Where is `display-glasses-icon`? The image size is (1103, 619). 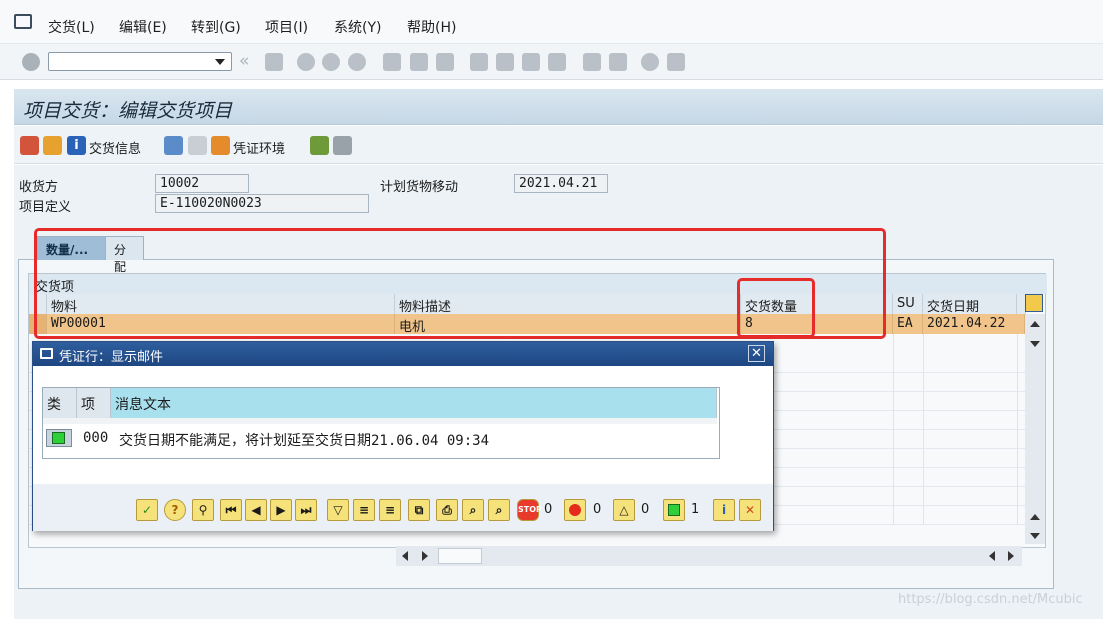 display-glasses-icon is located at coordinates (197, 145).